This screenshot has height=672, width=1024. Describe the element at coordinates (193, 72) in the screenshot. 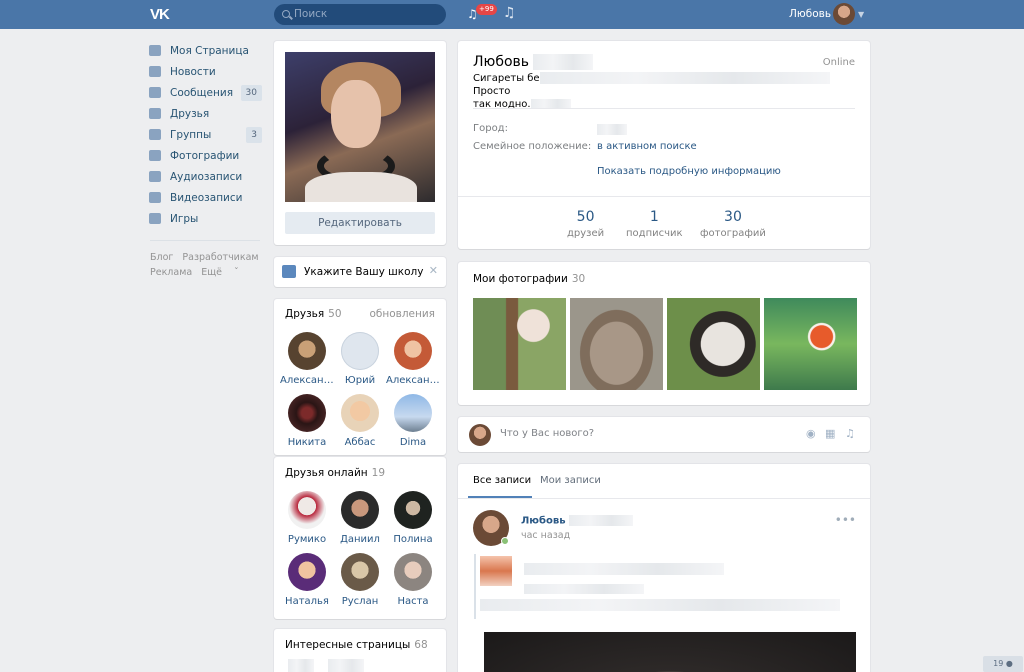

I see `sidebar-item-label: Новости` at that location.